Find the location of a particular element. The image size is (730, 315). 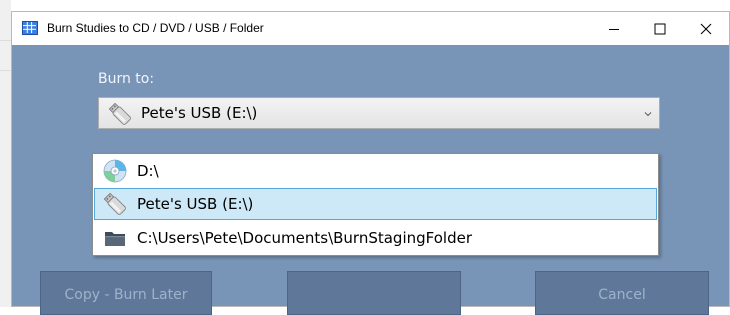

app-grid-icon is located at coordinates (30, 28).